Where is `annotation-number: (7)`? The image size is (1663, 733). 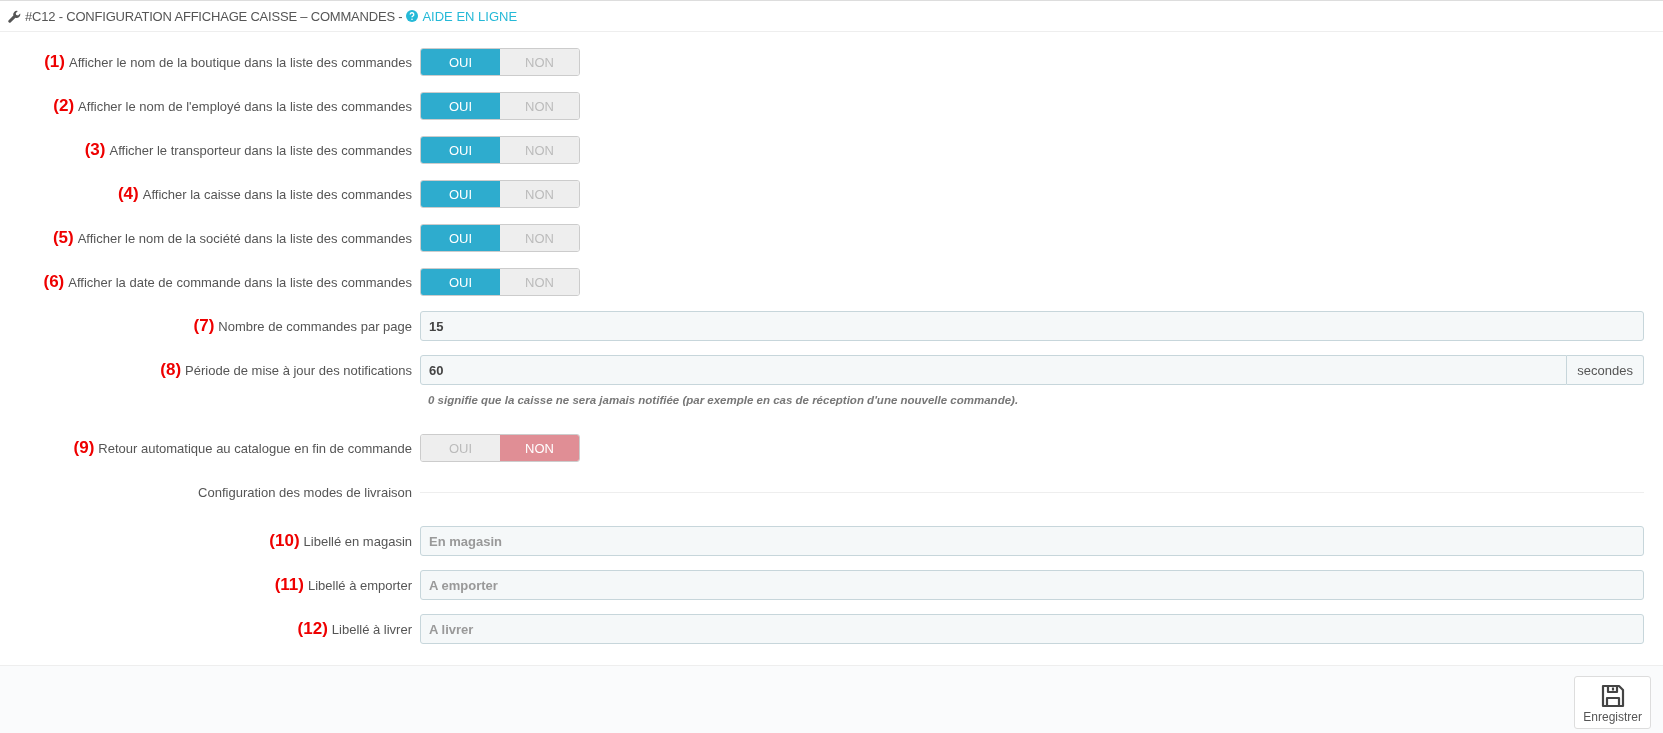 annotation-number: (7) is located at coordinates (204, 326).